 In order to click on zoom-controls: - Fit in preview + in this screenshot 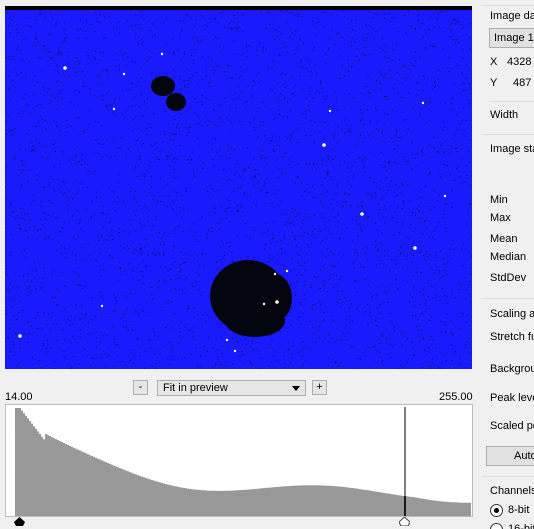, I will do `click(240, 388)`.